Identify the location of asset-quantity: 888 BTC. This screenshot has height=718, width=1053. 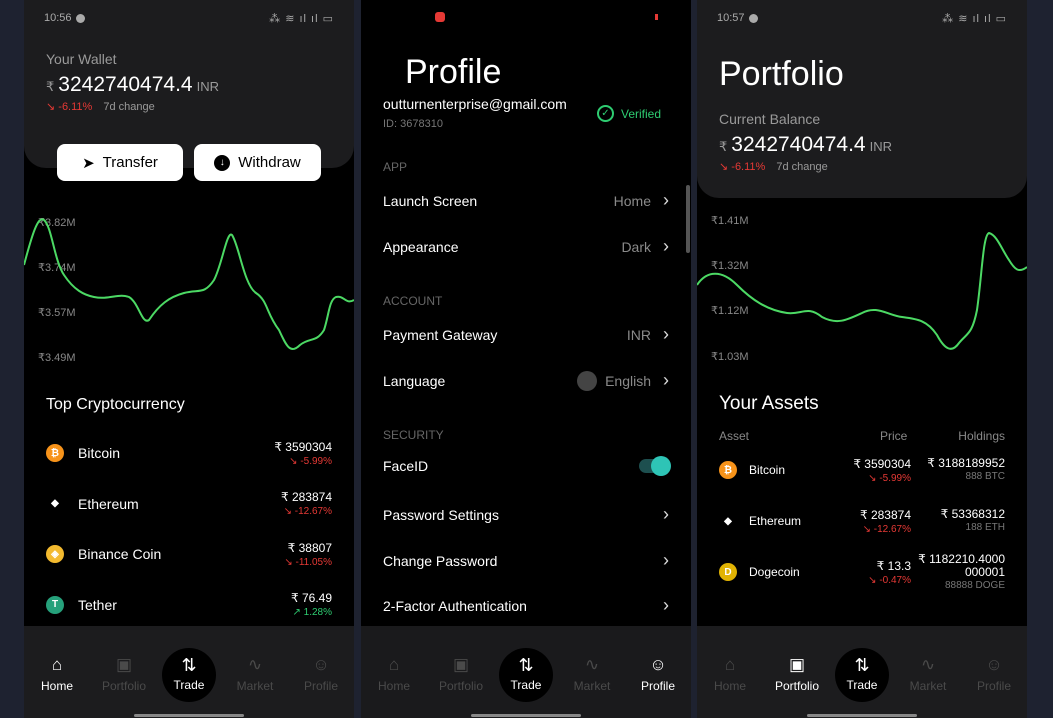
(985, 476).